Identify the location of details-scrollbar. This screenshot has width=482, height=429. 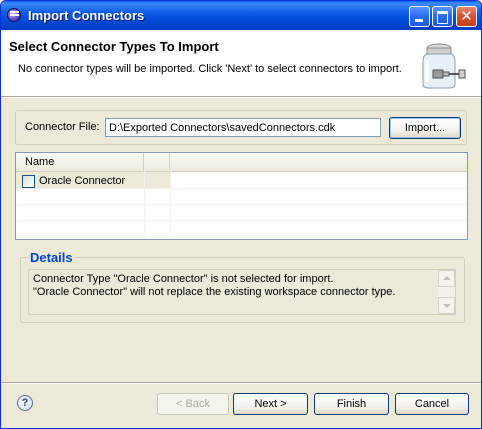
(446, 292).